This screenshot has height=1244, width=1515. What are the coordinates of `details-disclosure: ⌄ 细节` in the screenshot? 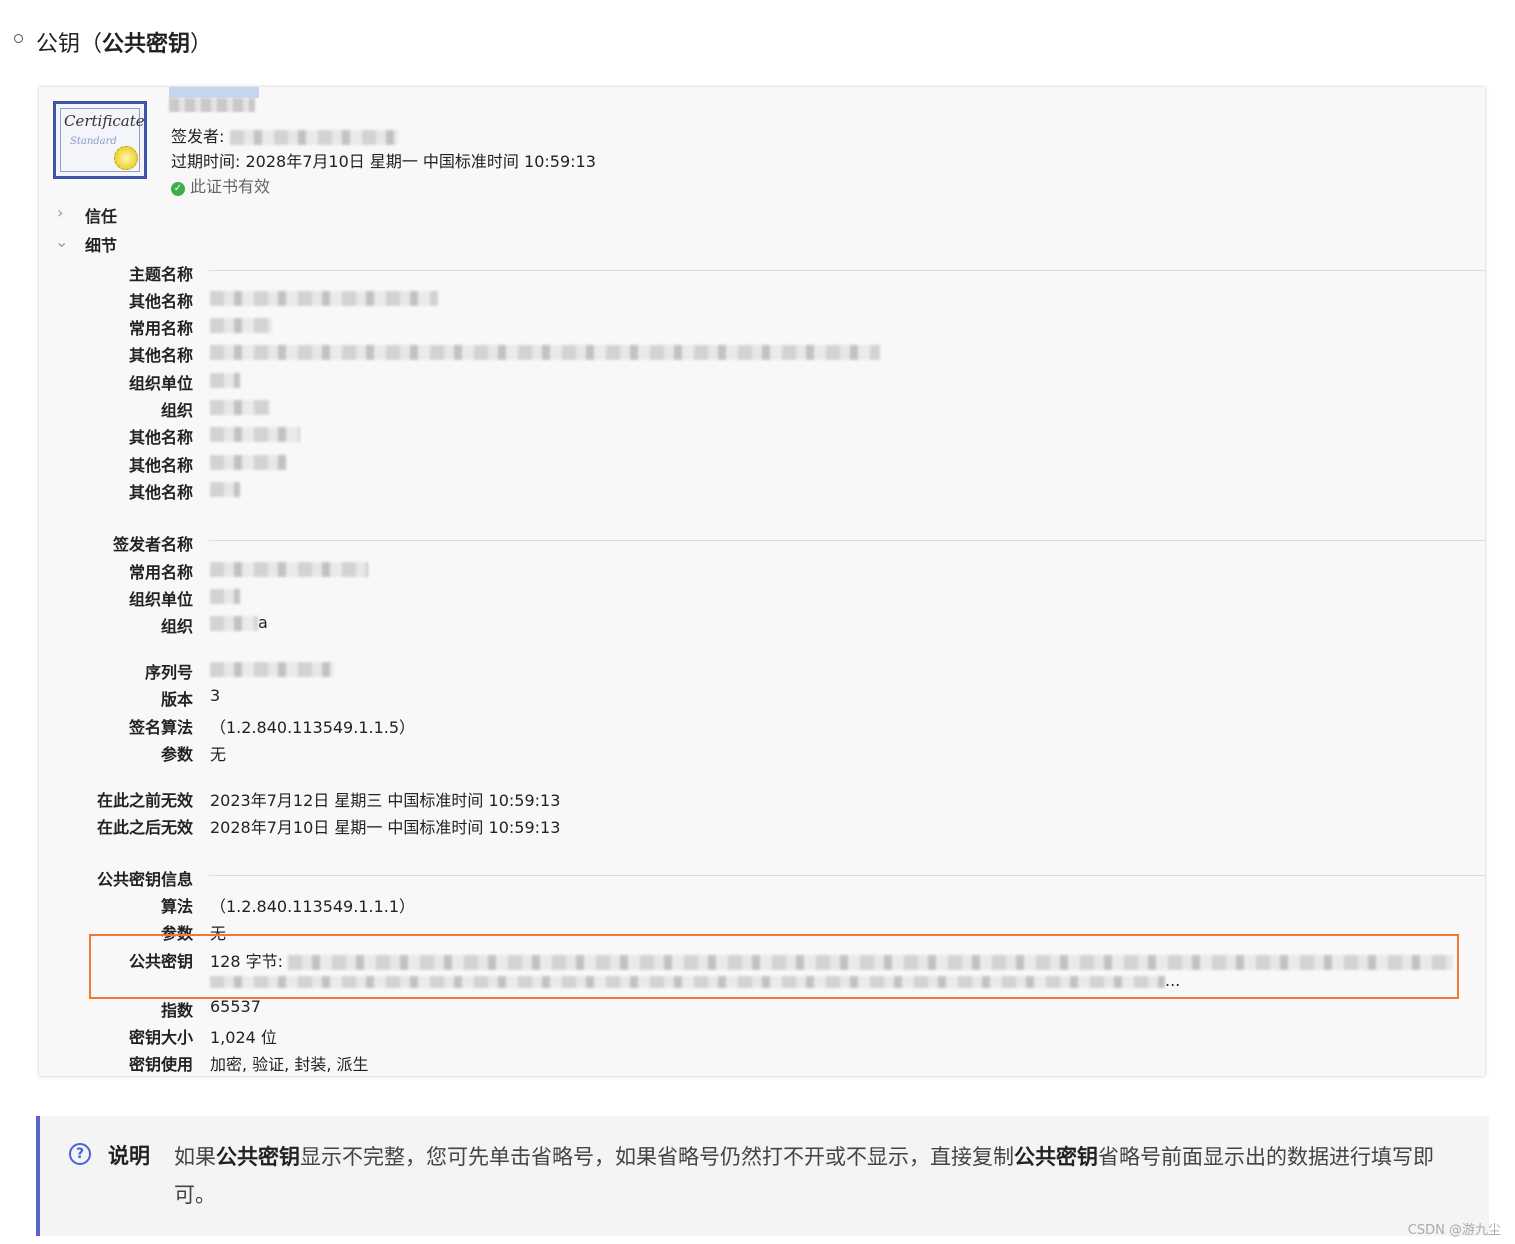 It's located at (86, 244).